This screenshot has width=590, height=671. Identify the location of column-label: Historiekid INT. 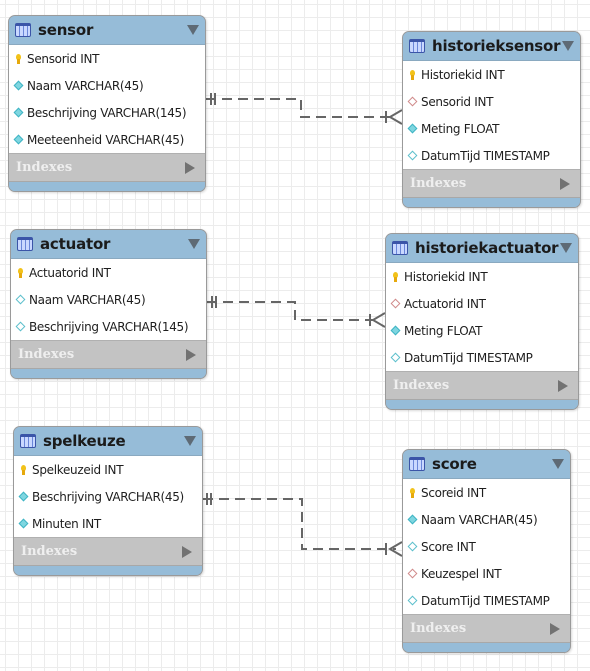
(463, 74).